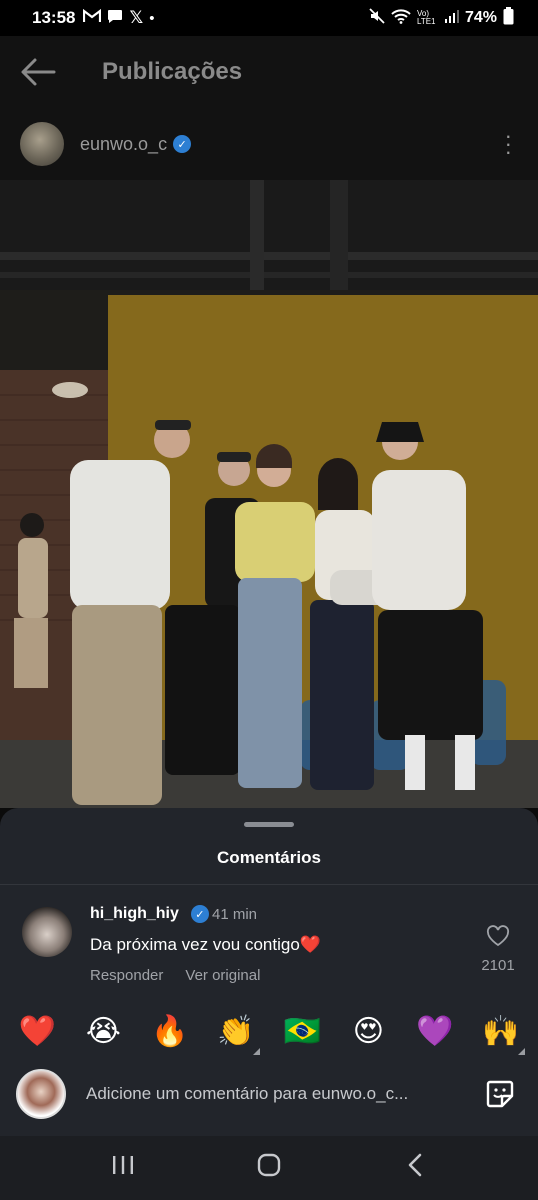 This screenshot has width=538, height=1200. I want to click on like-heart-icon, so click(498, 936).